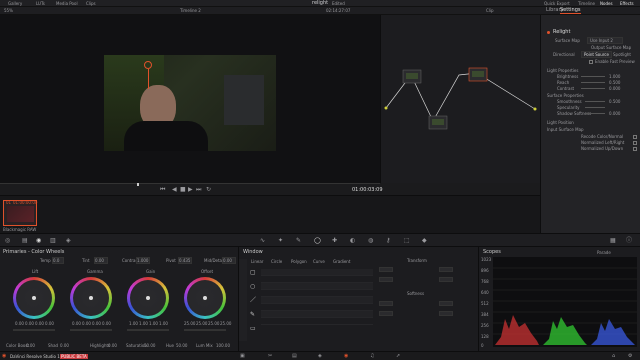 The image size is (640, 360). What do you see at coordinates (604, 252) in the screenshot?
I see `scope-mode-select: Parade` at bounding box center [604, 252].